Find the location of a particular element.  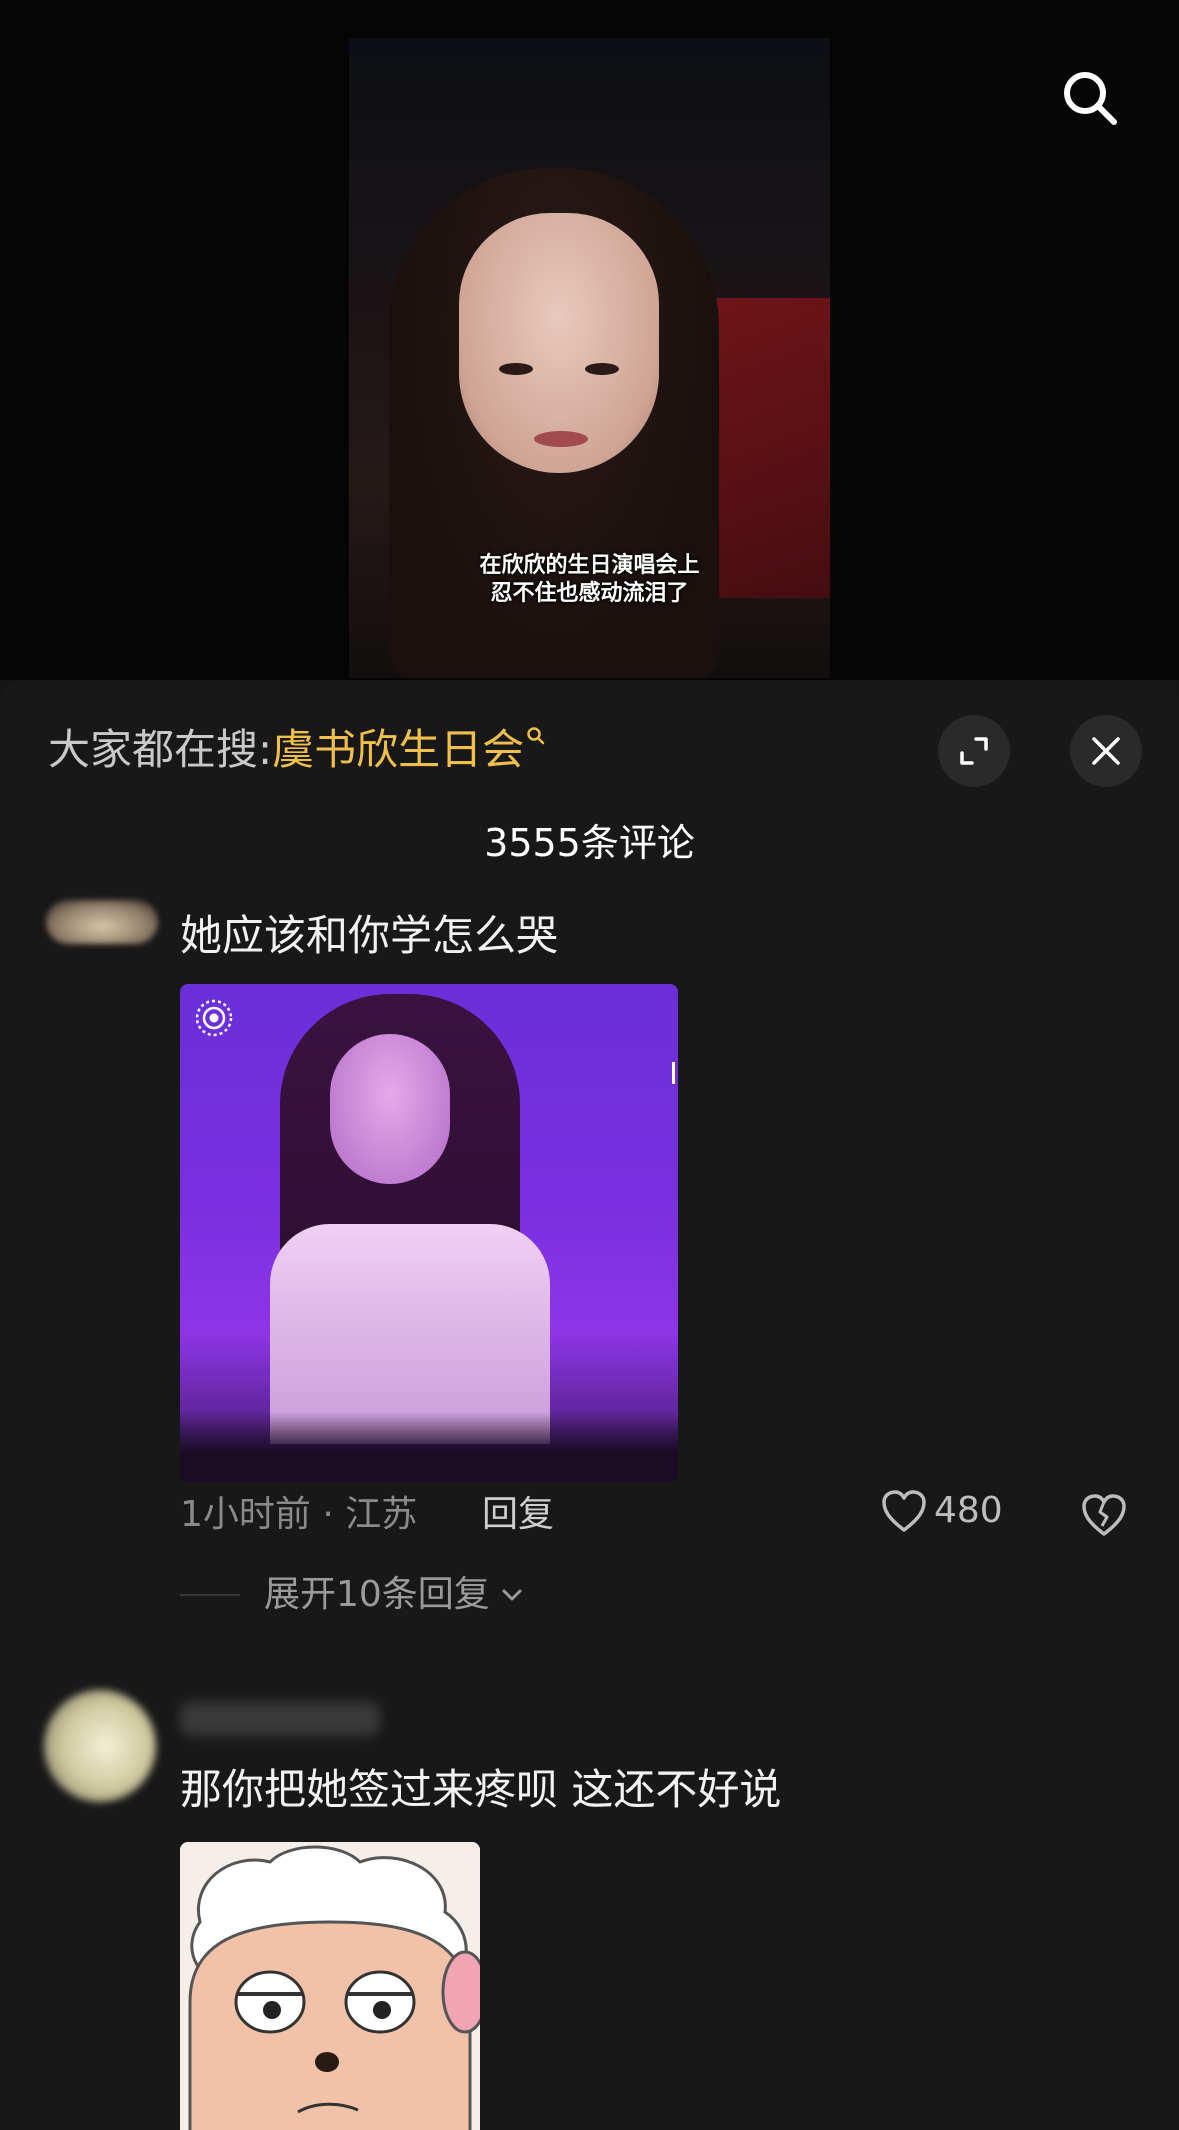

comment-text: 那你把她签过来疼呗 这还不好说 is located at coordinates (481, 1789).